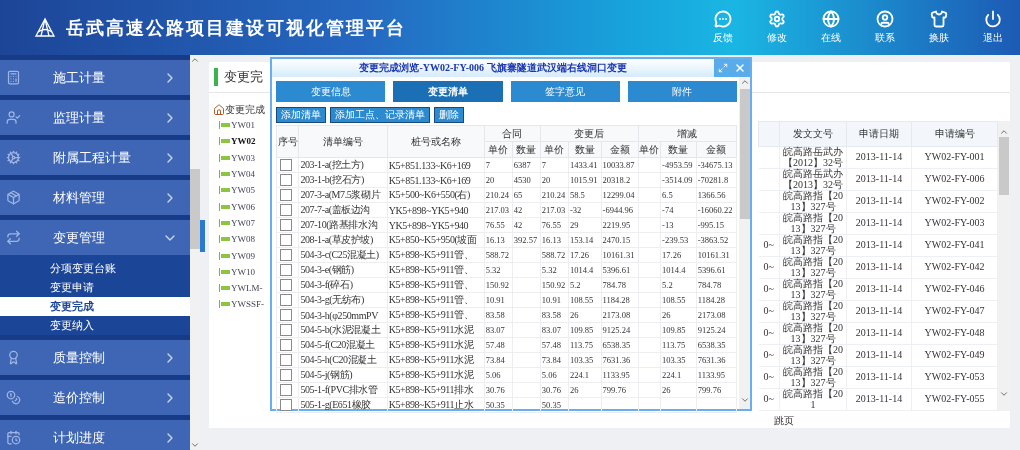  I want to click on table-cell: 2013-11-14, so click(879, 289).